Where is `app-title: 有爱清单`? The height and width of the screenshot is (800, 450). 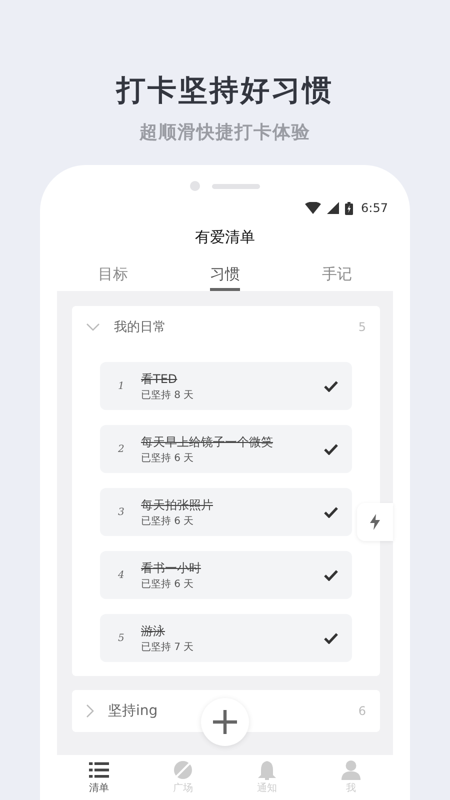 app-title: 有爱清单 is located at coordinates (225, 237).